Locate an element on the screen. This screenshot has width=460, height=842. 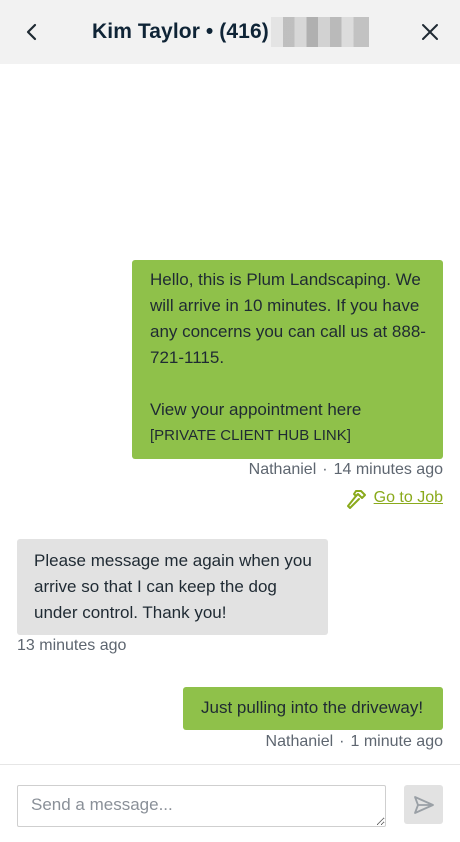
message-line: Just pulling into the driveway! is located at coordinates (312, 707).